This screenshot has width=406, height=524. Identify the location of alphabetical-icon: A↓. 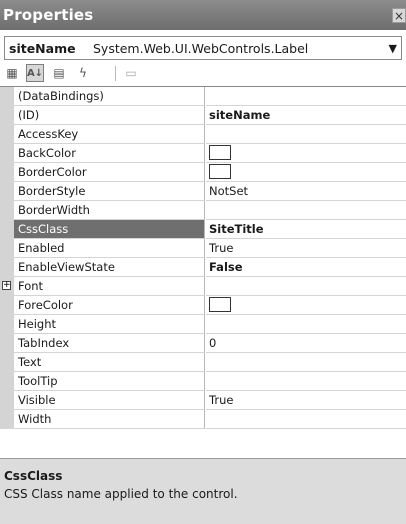
(35, 73).